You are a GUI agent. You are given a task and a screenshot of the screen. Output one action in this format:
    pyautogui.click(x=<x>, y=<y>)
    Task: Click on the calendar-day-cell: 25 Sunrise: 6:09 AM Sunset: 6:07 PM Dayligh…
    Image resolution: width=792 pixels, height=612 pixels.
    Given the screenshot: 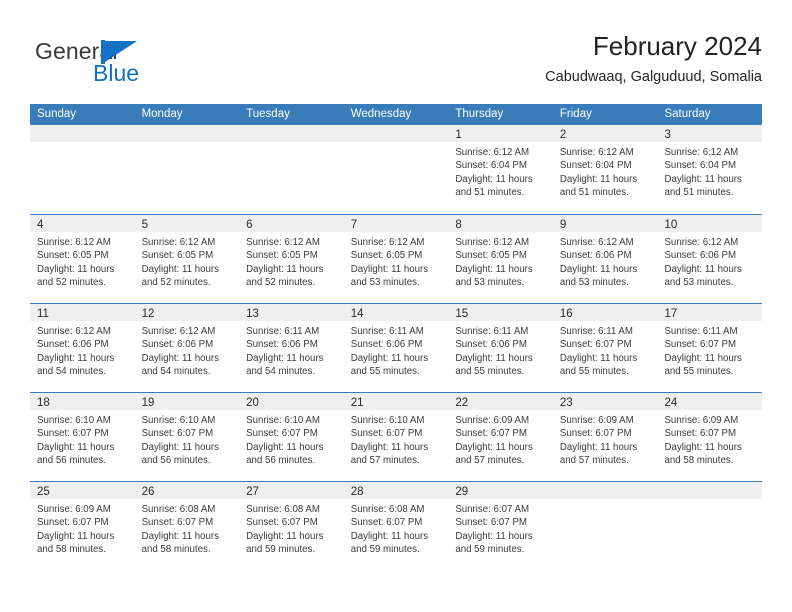 What is the action you would take?
    pyautogui.click(x=82, y=526)
    